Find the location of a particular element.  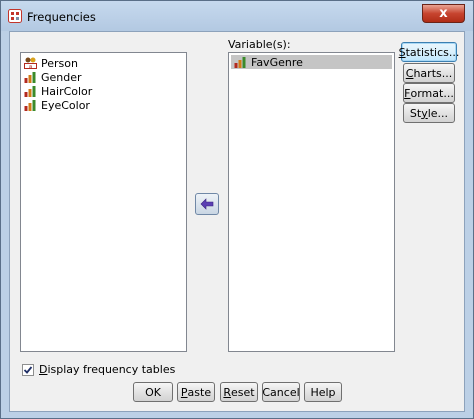

arrow-left-icon is located at coordinates (207, 204).